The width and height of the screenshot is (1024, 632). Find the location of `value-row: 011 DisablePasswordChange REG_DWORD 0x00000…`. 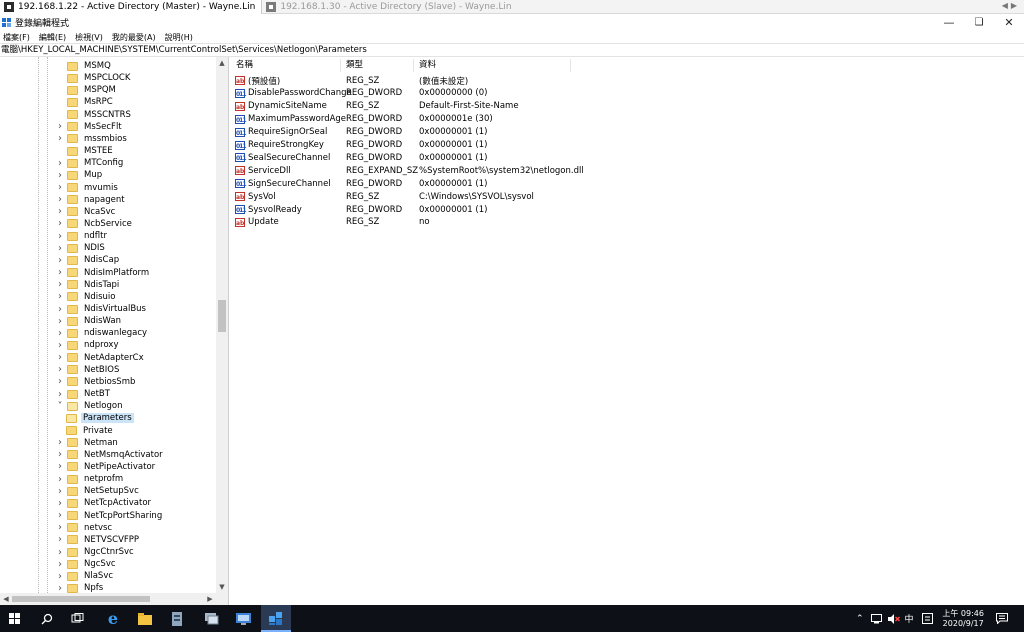

value-row: 011 DisablePasswordChange REG_DWORD 0x00000… is located at coordinates (359, 93).